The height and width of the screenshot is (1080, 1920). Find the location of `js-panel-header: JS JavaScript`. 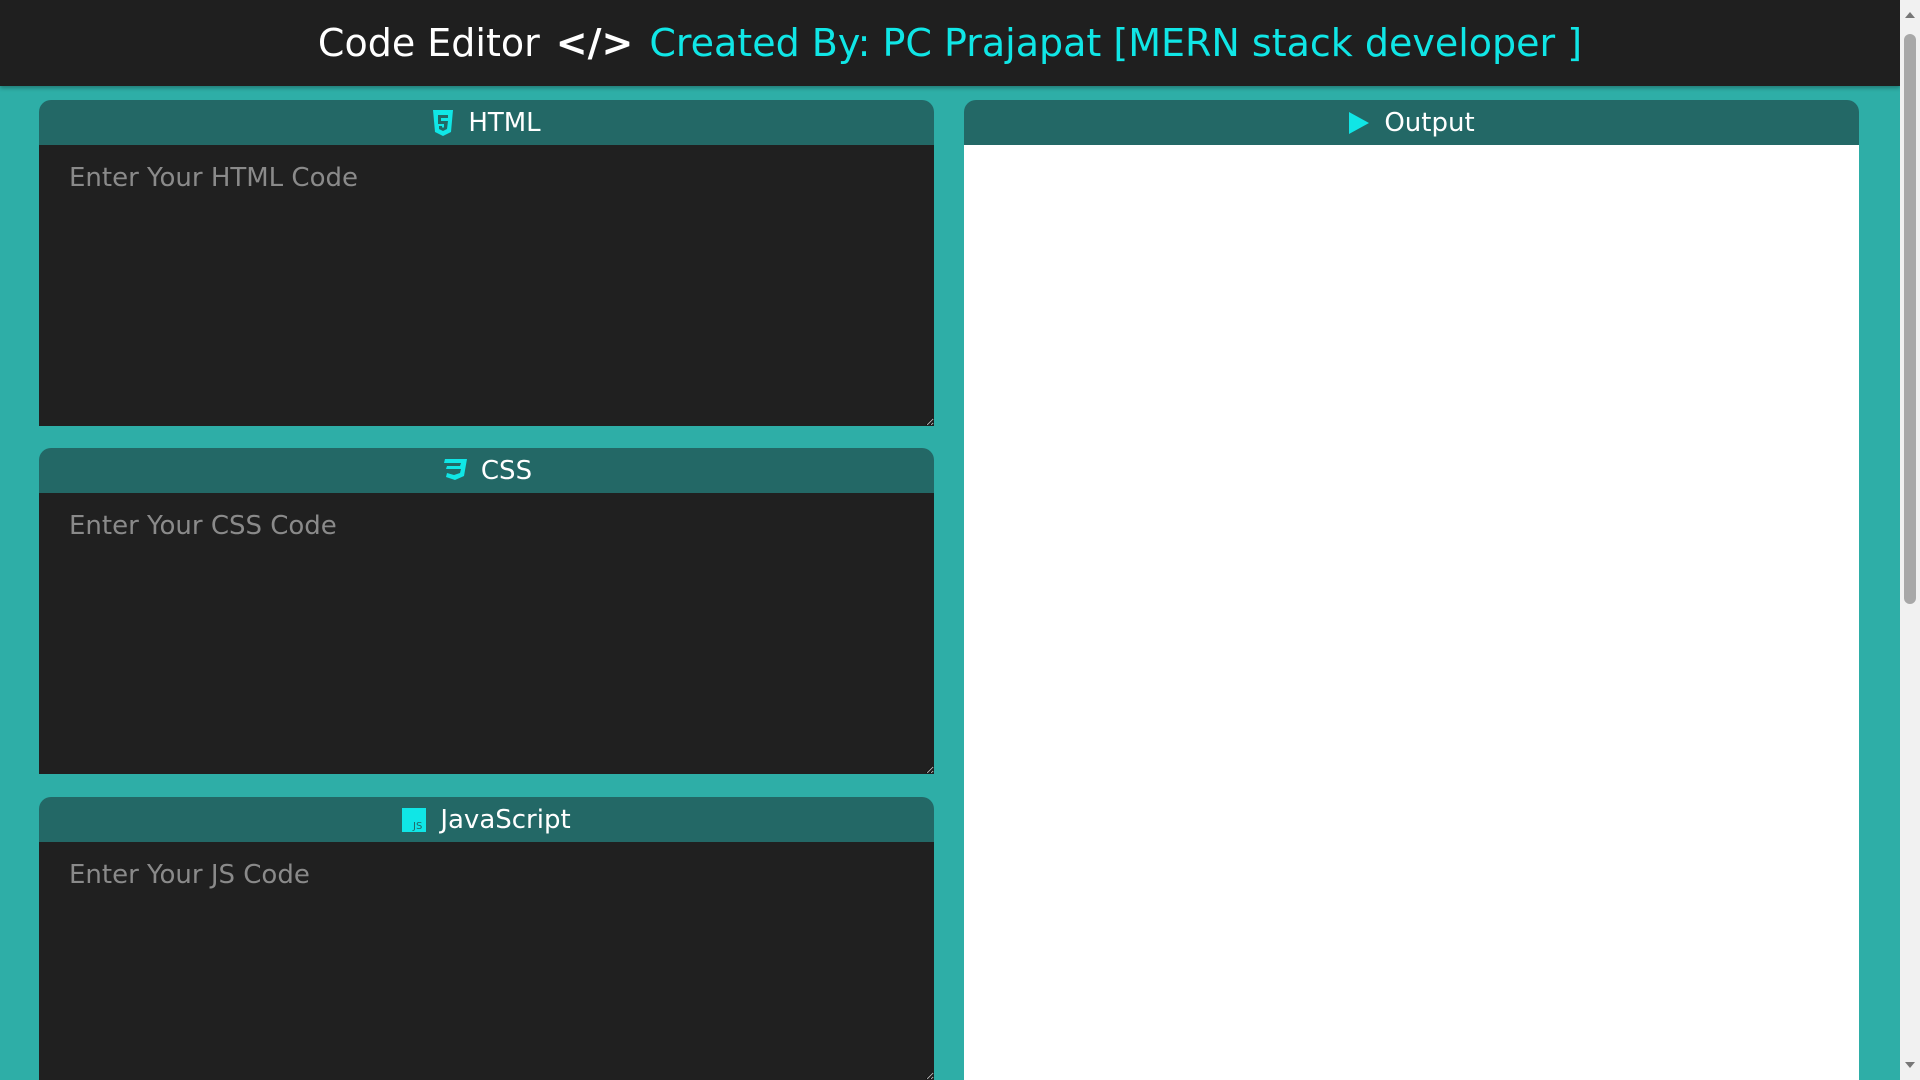

js-panel-header: JS JavaScript is located at coordinates (486, 819).